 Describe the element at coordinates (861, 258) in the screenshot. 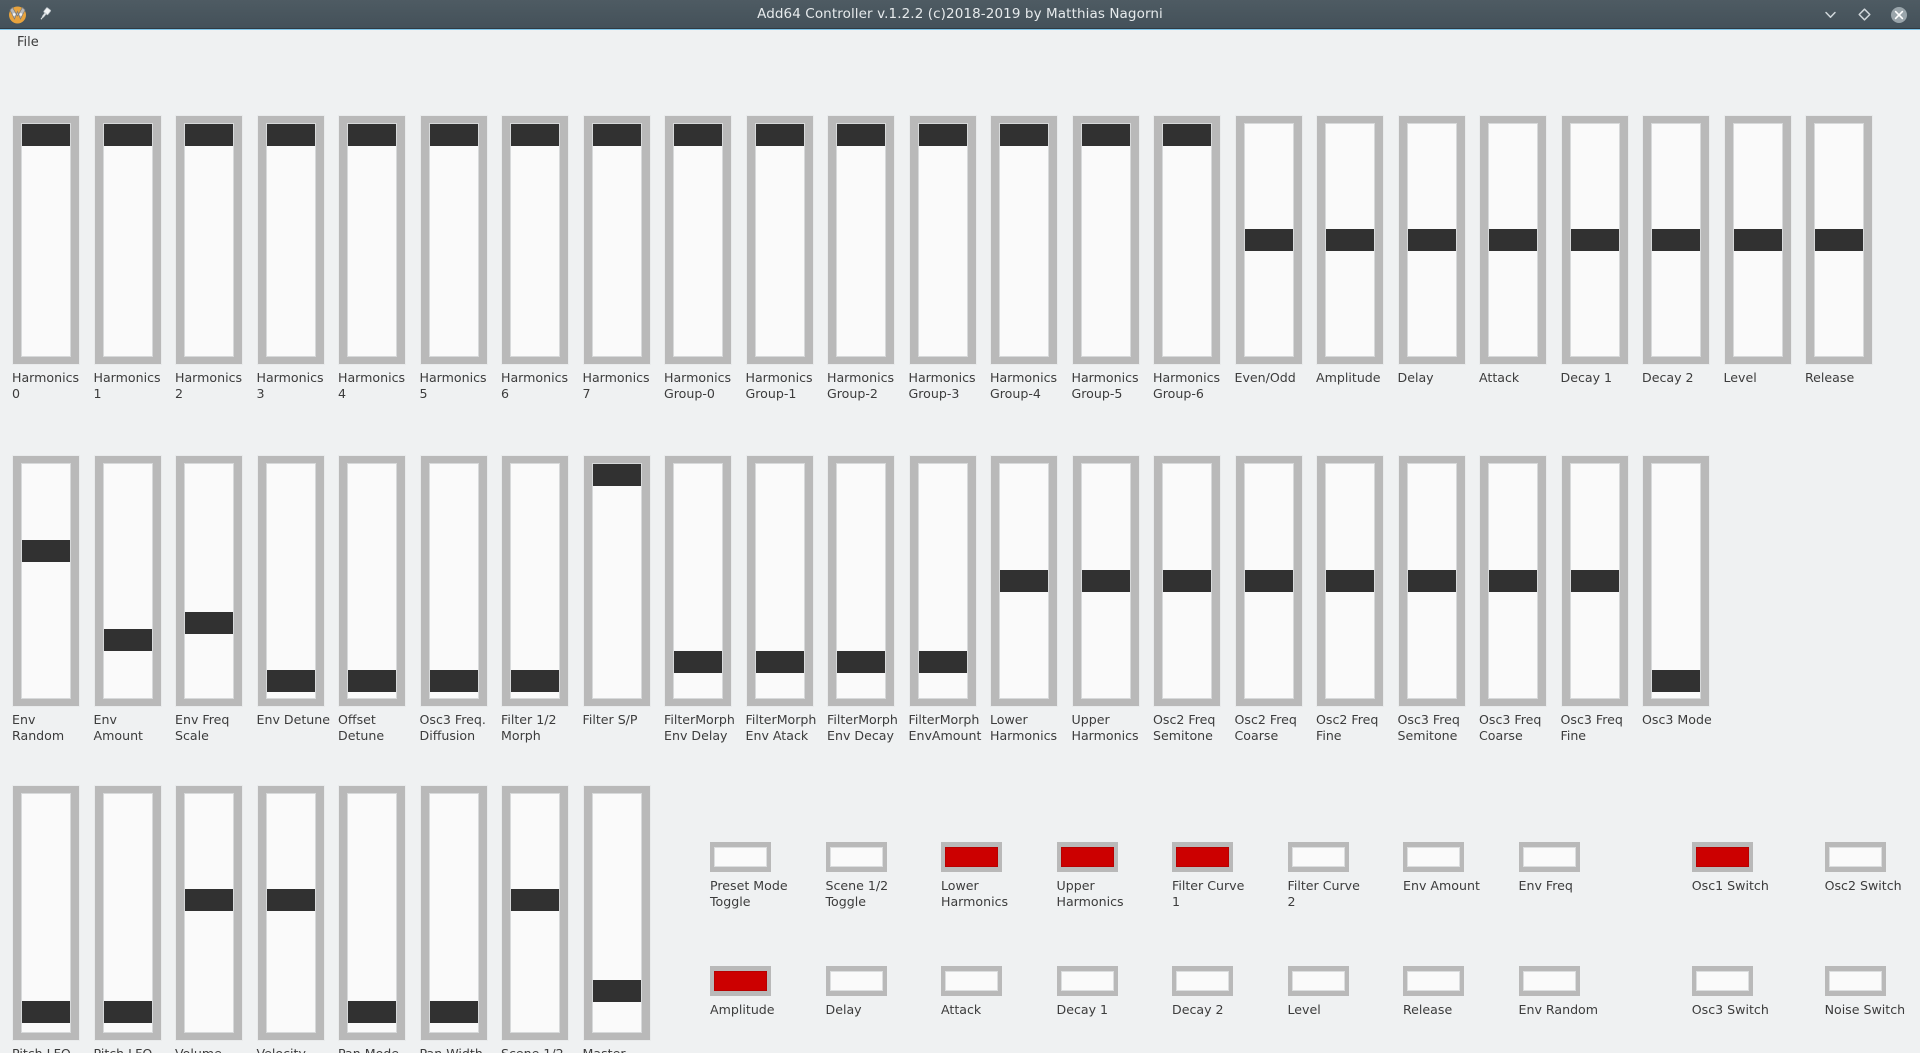

I see `slider-harmonics-group-2: Harmonics Group-2` at that location.